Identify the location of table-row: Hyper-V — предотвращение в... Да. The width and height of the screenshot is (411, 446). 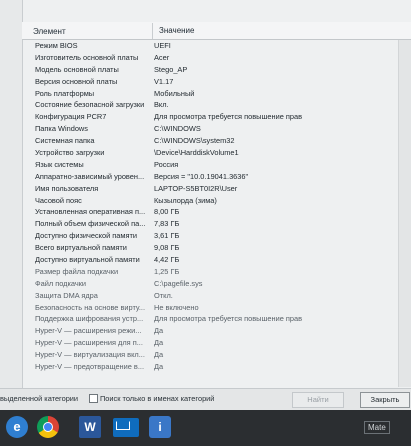
(209, 367).